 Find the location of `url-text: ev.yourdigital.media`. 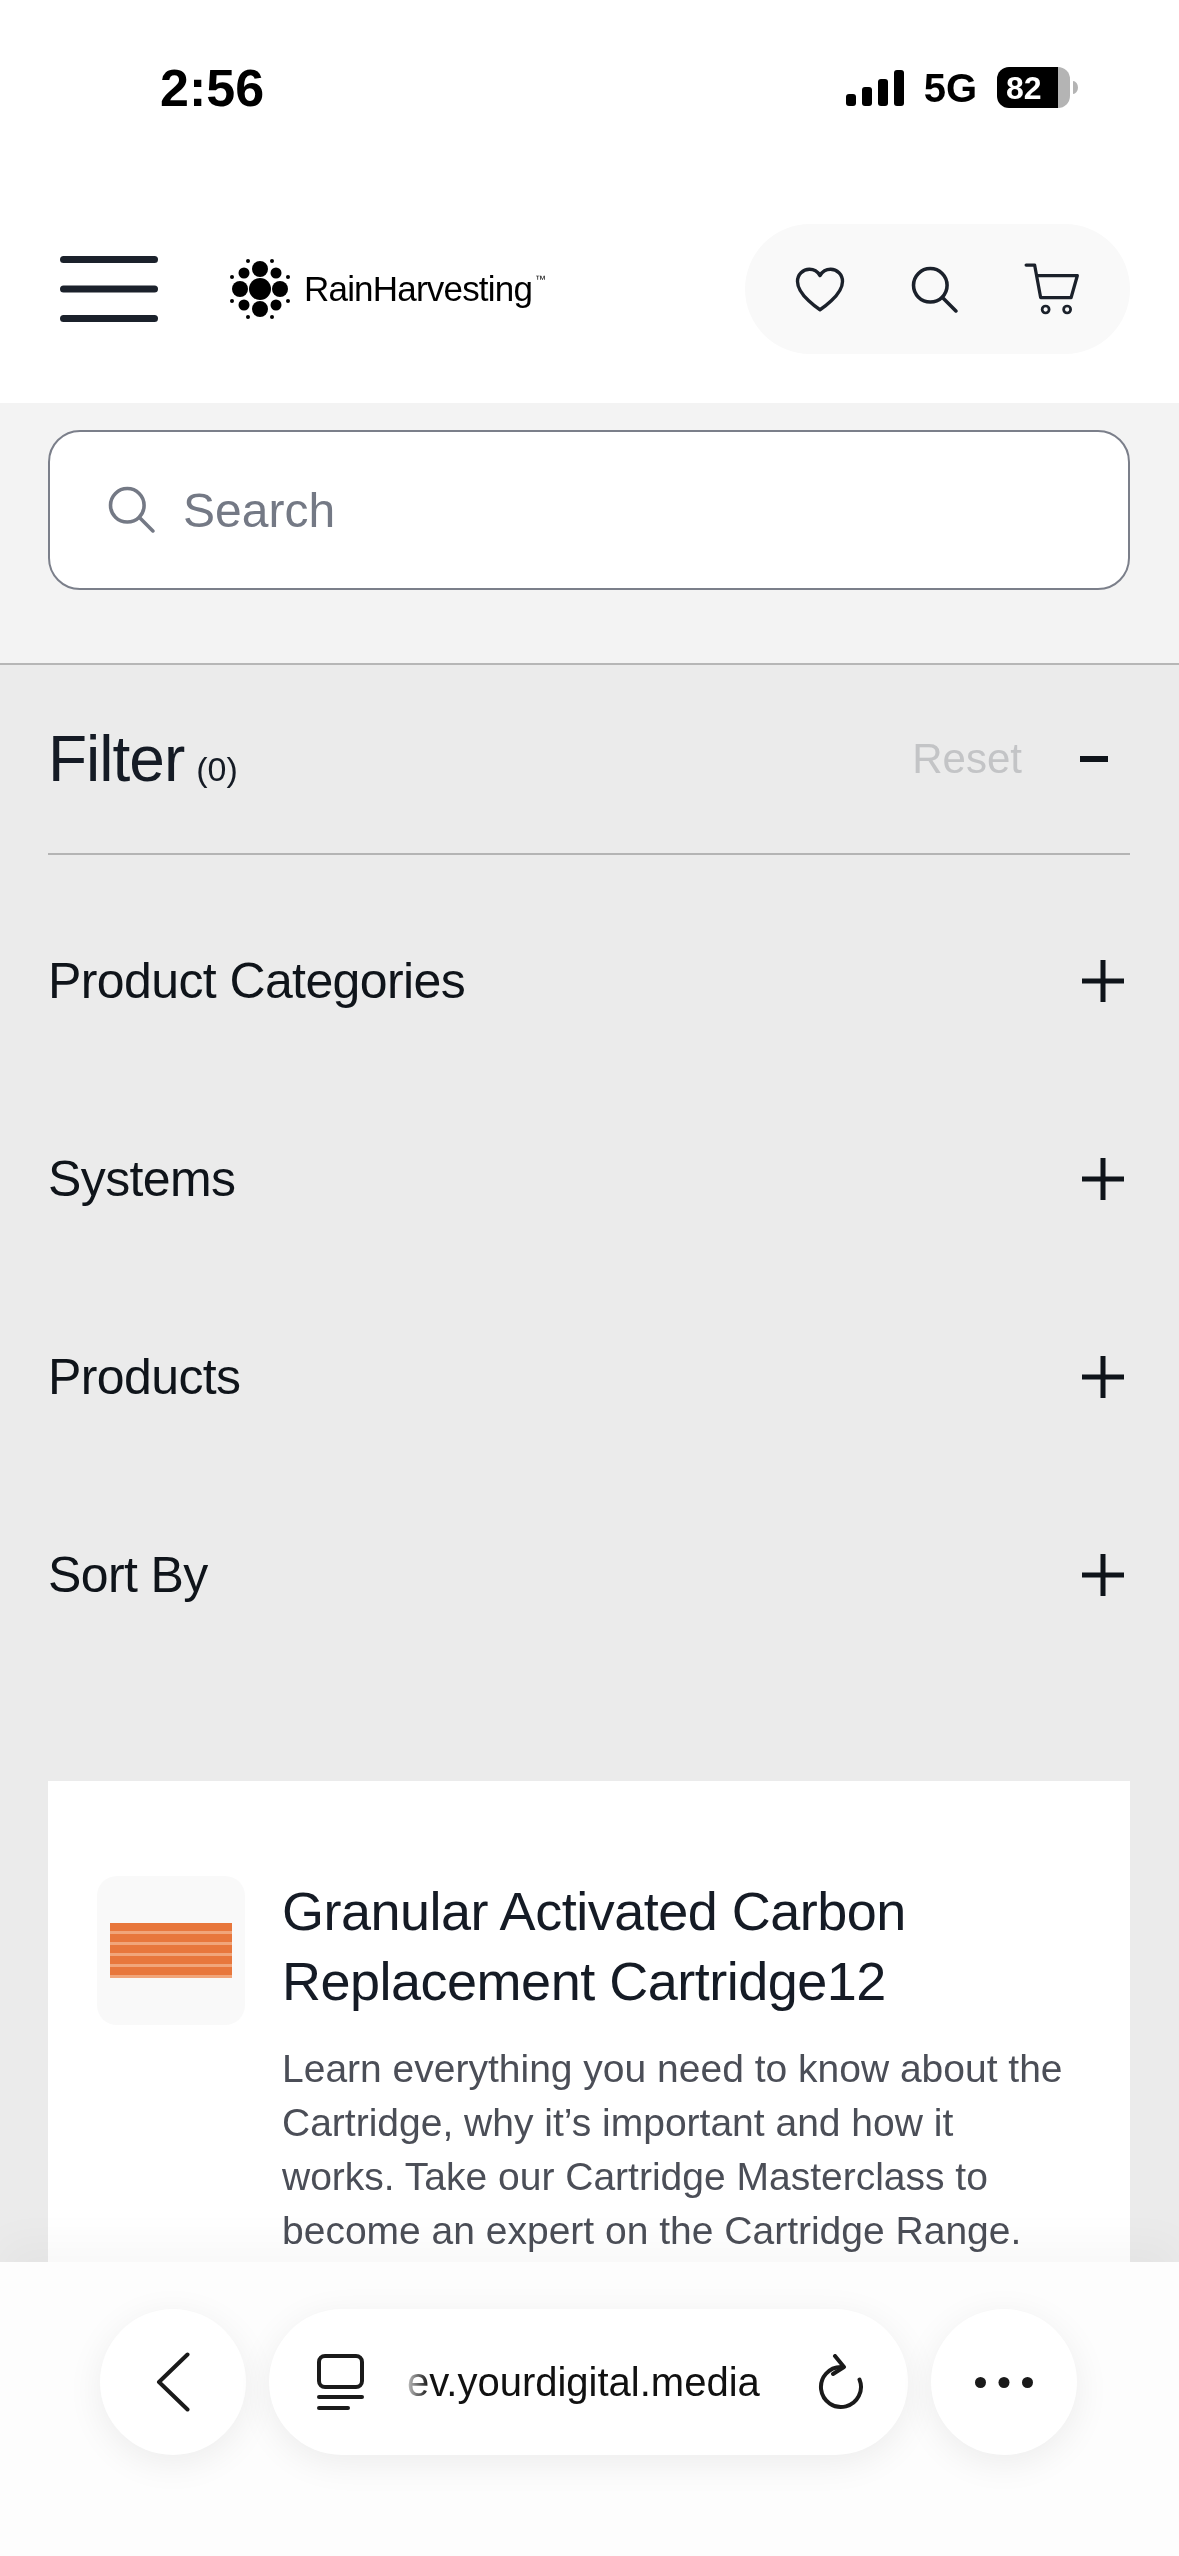

url-text: ev.yourdigital.media is located at coordinates (583, 2382).